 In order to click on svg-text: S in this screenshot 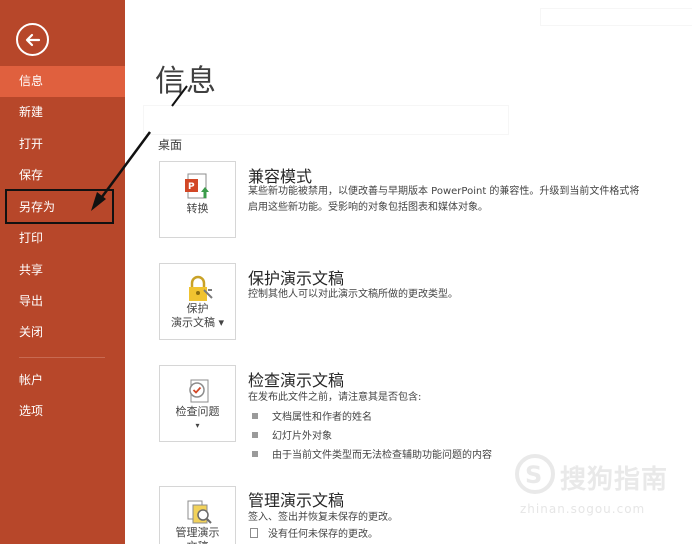, I will do `click(533, 475)`.